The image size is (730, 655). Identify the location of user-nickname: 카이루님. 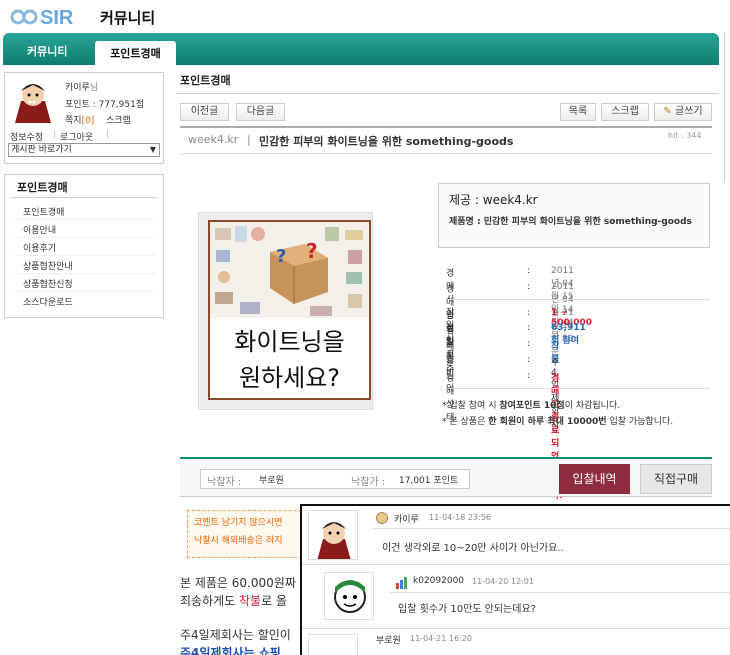
(81, 86).